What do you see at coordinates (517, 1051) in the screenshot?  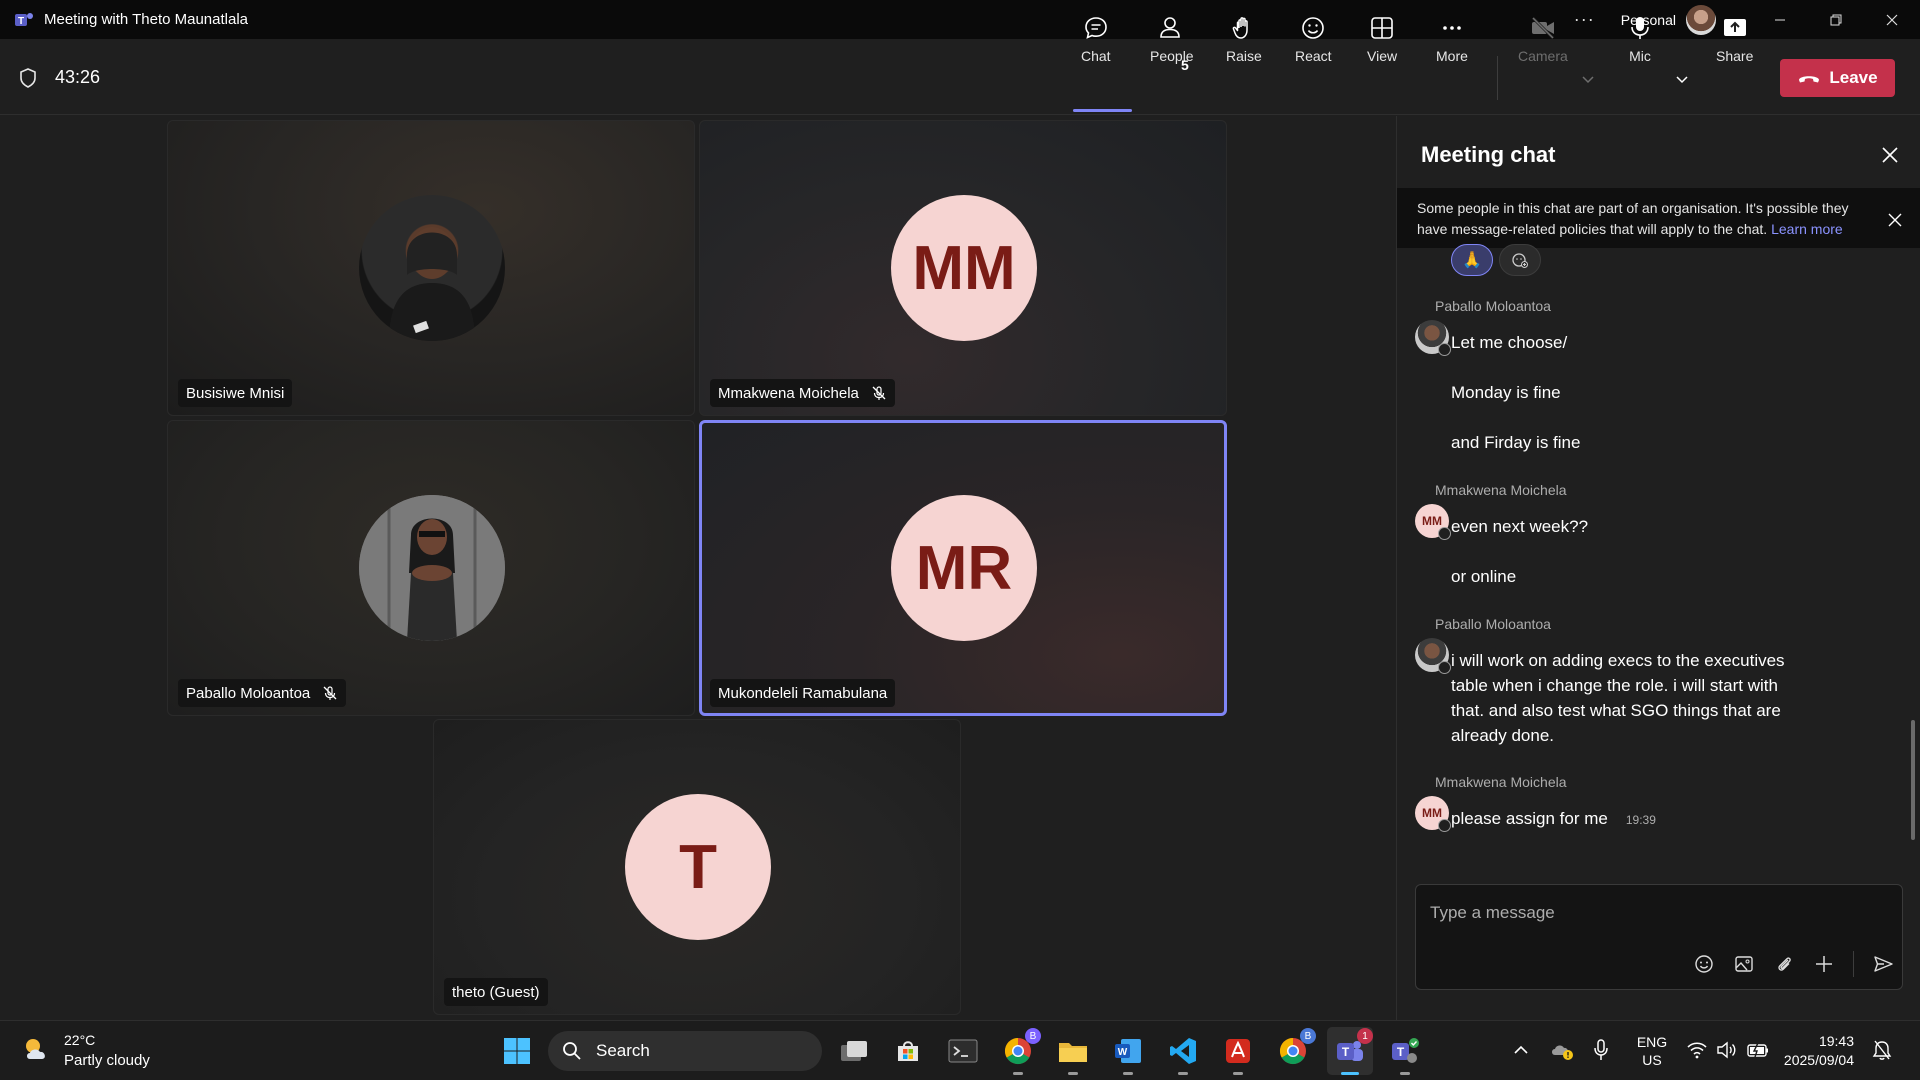 I see `start-button` at bounding box center [517, 1051].